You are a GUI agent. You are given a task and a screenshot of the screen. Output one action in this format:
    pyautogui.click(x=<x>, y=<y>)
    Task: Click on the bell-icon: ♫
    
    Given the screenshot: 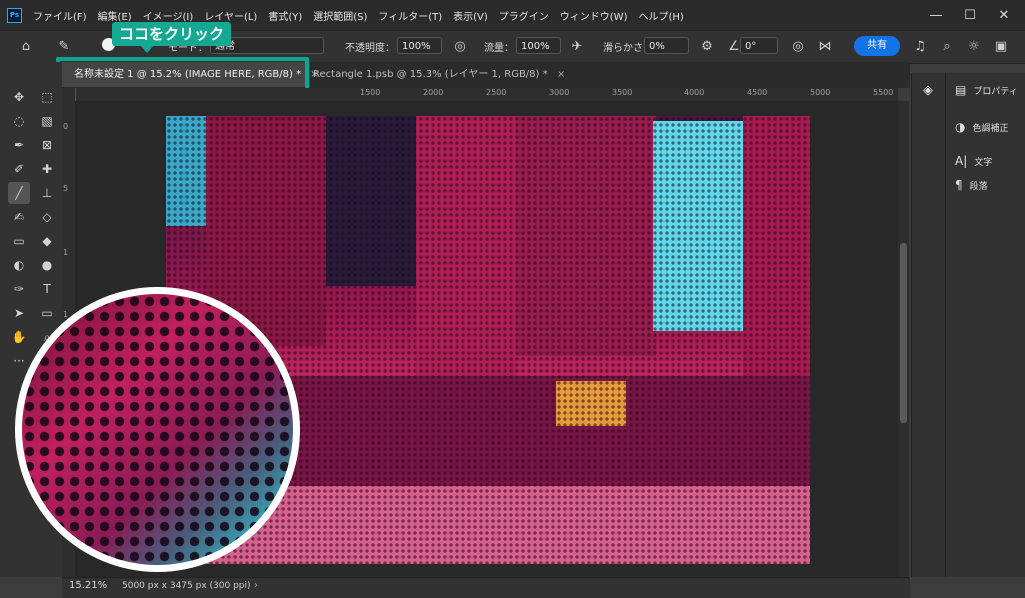 What is the action you would take?
    pyautogui.click(x=920, y=46)
    